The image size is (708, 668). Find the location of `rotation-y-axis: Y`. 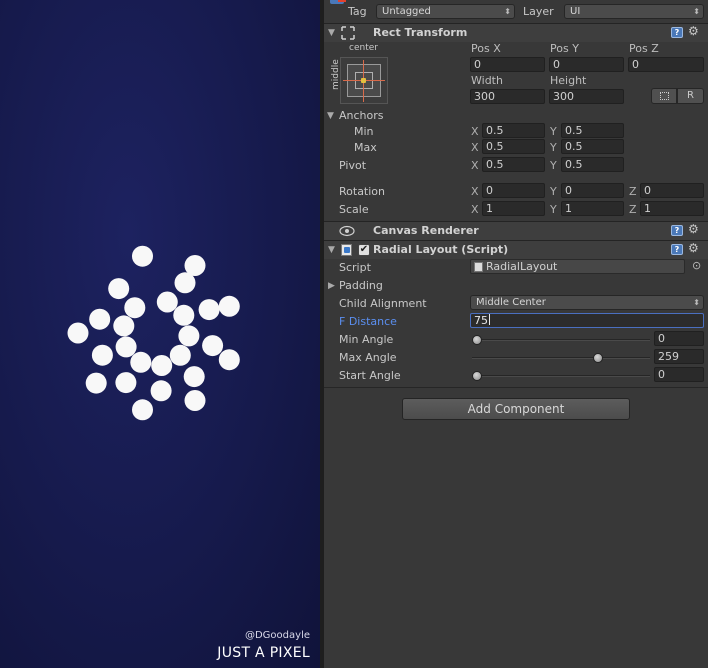

rotation-y-axis: Y is located at coordinates (553, 191).